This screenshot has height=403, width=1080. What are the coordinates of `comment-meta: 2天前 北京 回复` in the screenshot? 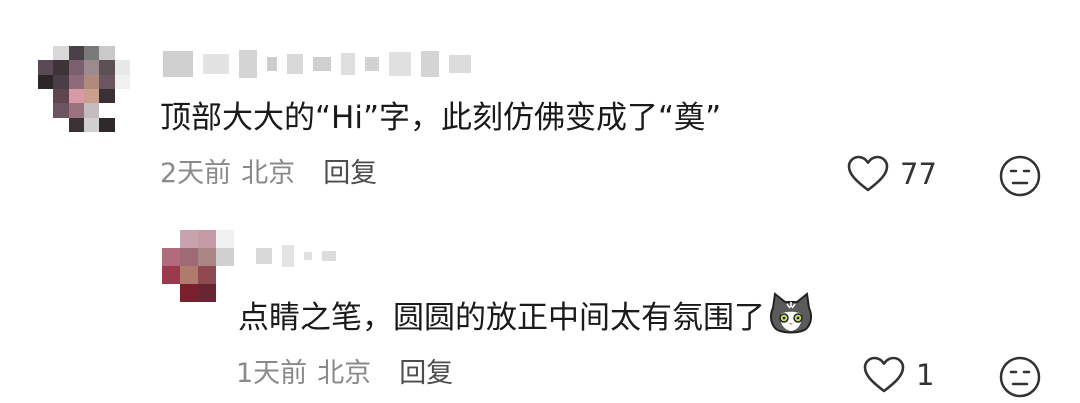 It's located at (268, 174).